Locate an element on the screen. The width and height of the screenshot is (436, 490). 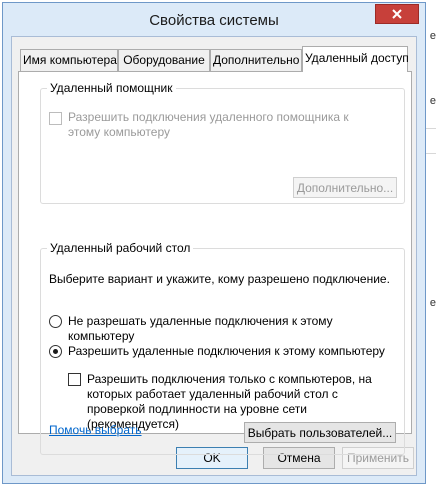
tab-computer-name: Имя компьютера is located at coordinates (69, 60).